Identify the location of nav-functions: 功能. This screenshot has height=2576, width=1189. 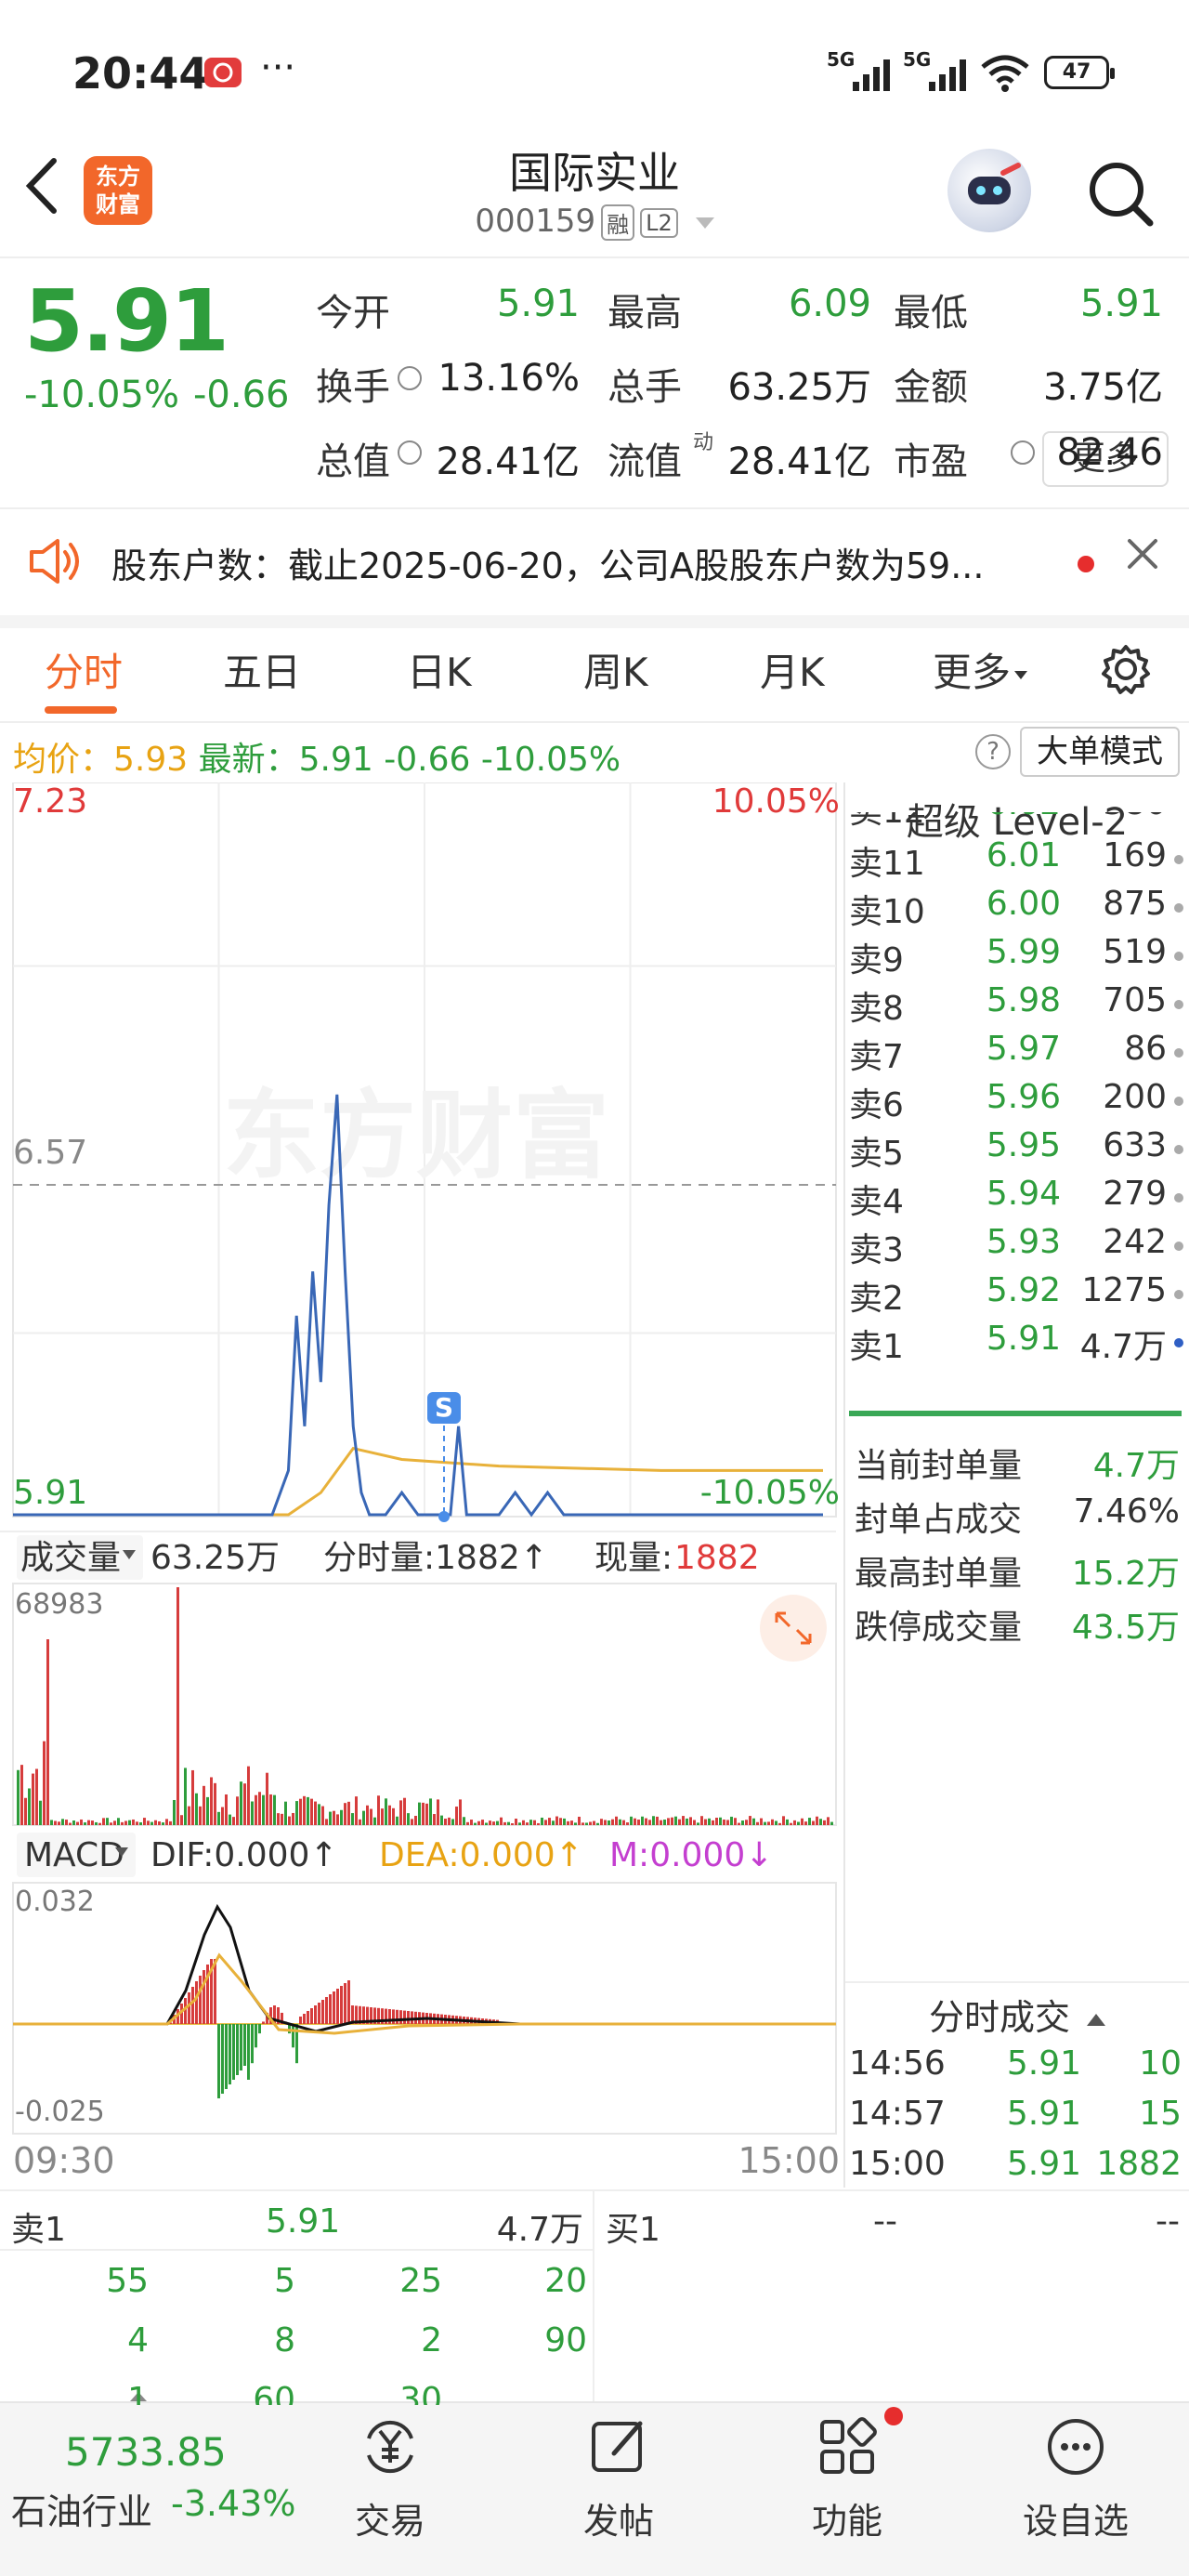
(847, 2478).